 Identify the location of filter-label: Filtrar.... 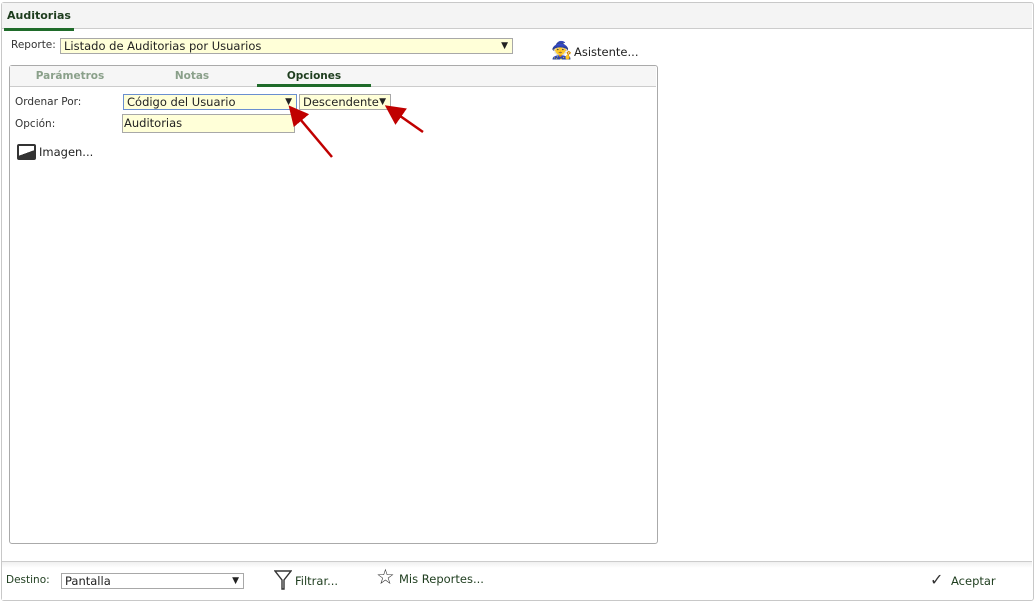
(317, 581).